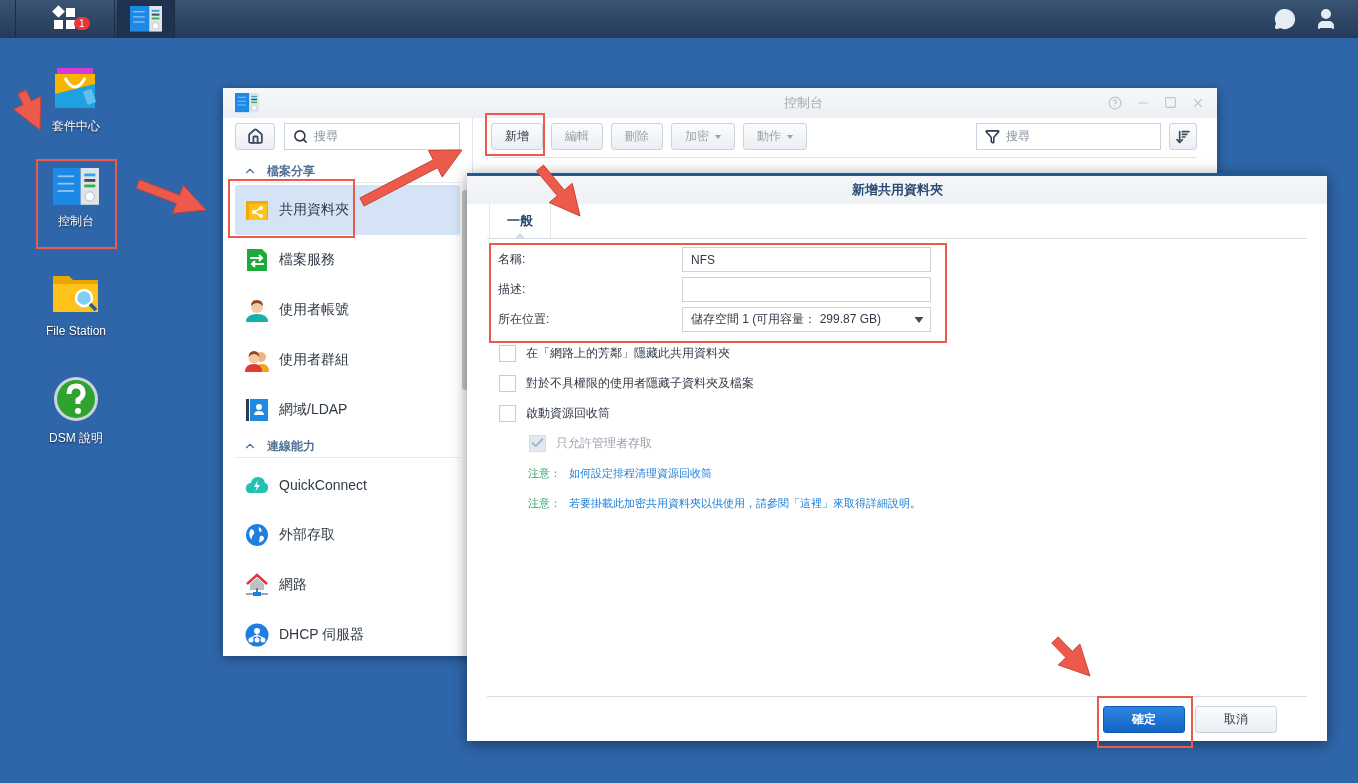 The image size is (1358, 783). What do you see at coordinates (524, 319) in the screenshot?
I see `field-label: 所在位置:` at bounding box center [524, 319].